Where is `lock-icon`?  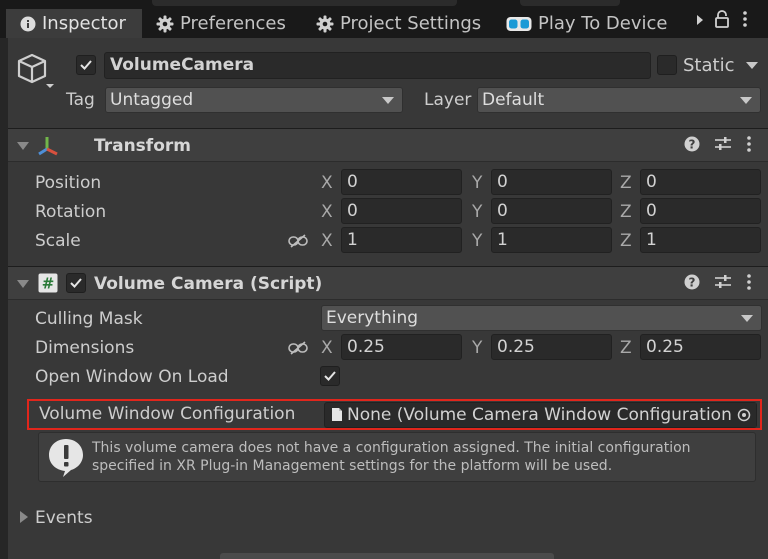 lock-icon is located at coordinates (722, 21).